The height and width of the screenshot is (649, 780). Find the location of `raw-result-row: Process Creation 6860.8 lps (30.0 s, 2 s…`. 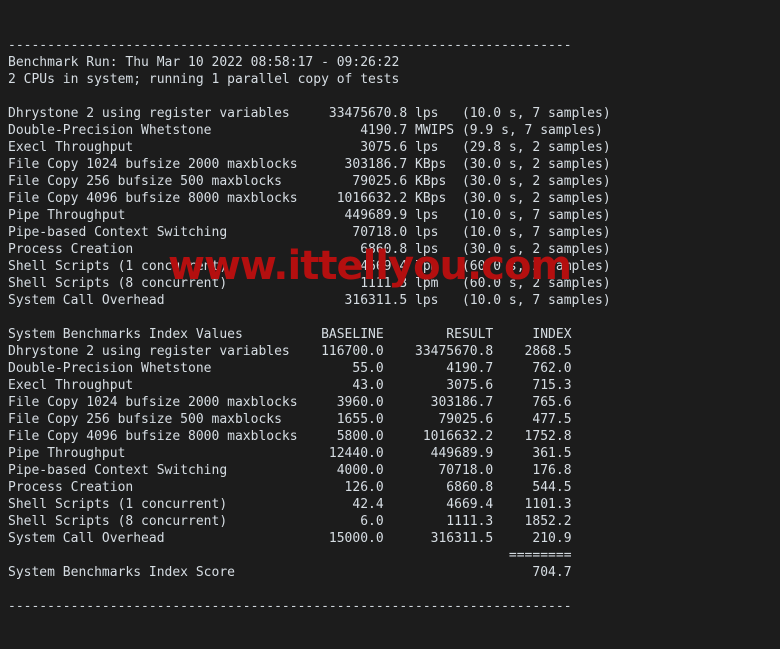

raw-result-row: Process Creation 6860.8 lps (30.0 s, 2 s… is located at coordinates (309, 249).